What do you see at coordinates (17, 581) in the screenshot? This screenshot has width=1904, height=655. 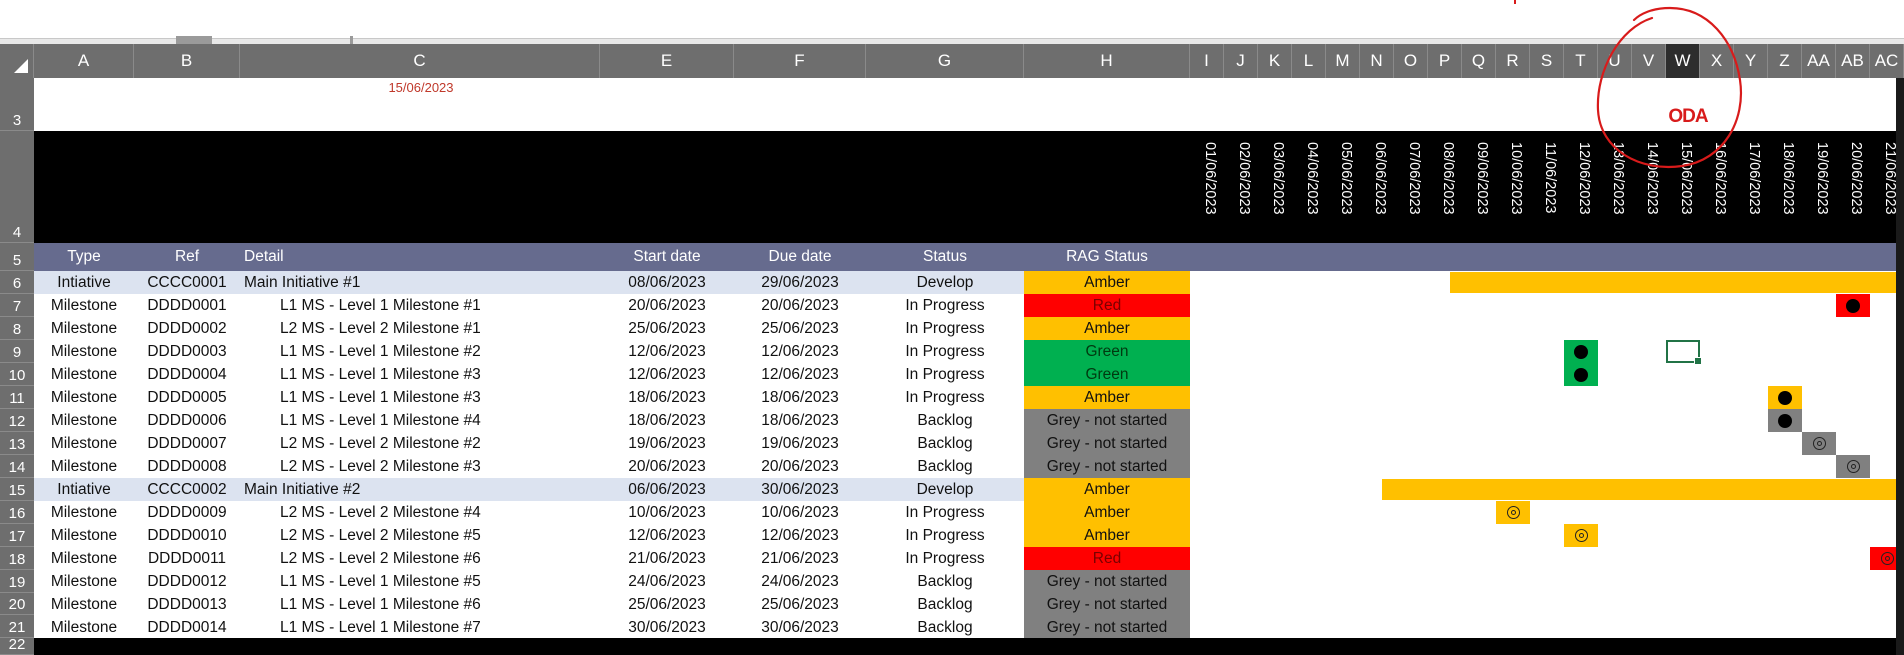 I see `row-header-19: 19` at bounding box center [17, 581].